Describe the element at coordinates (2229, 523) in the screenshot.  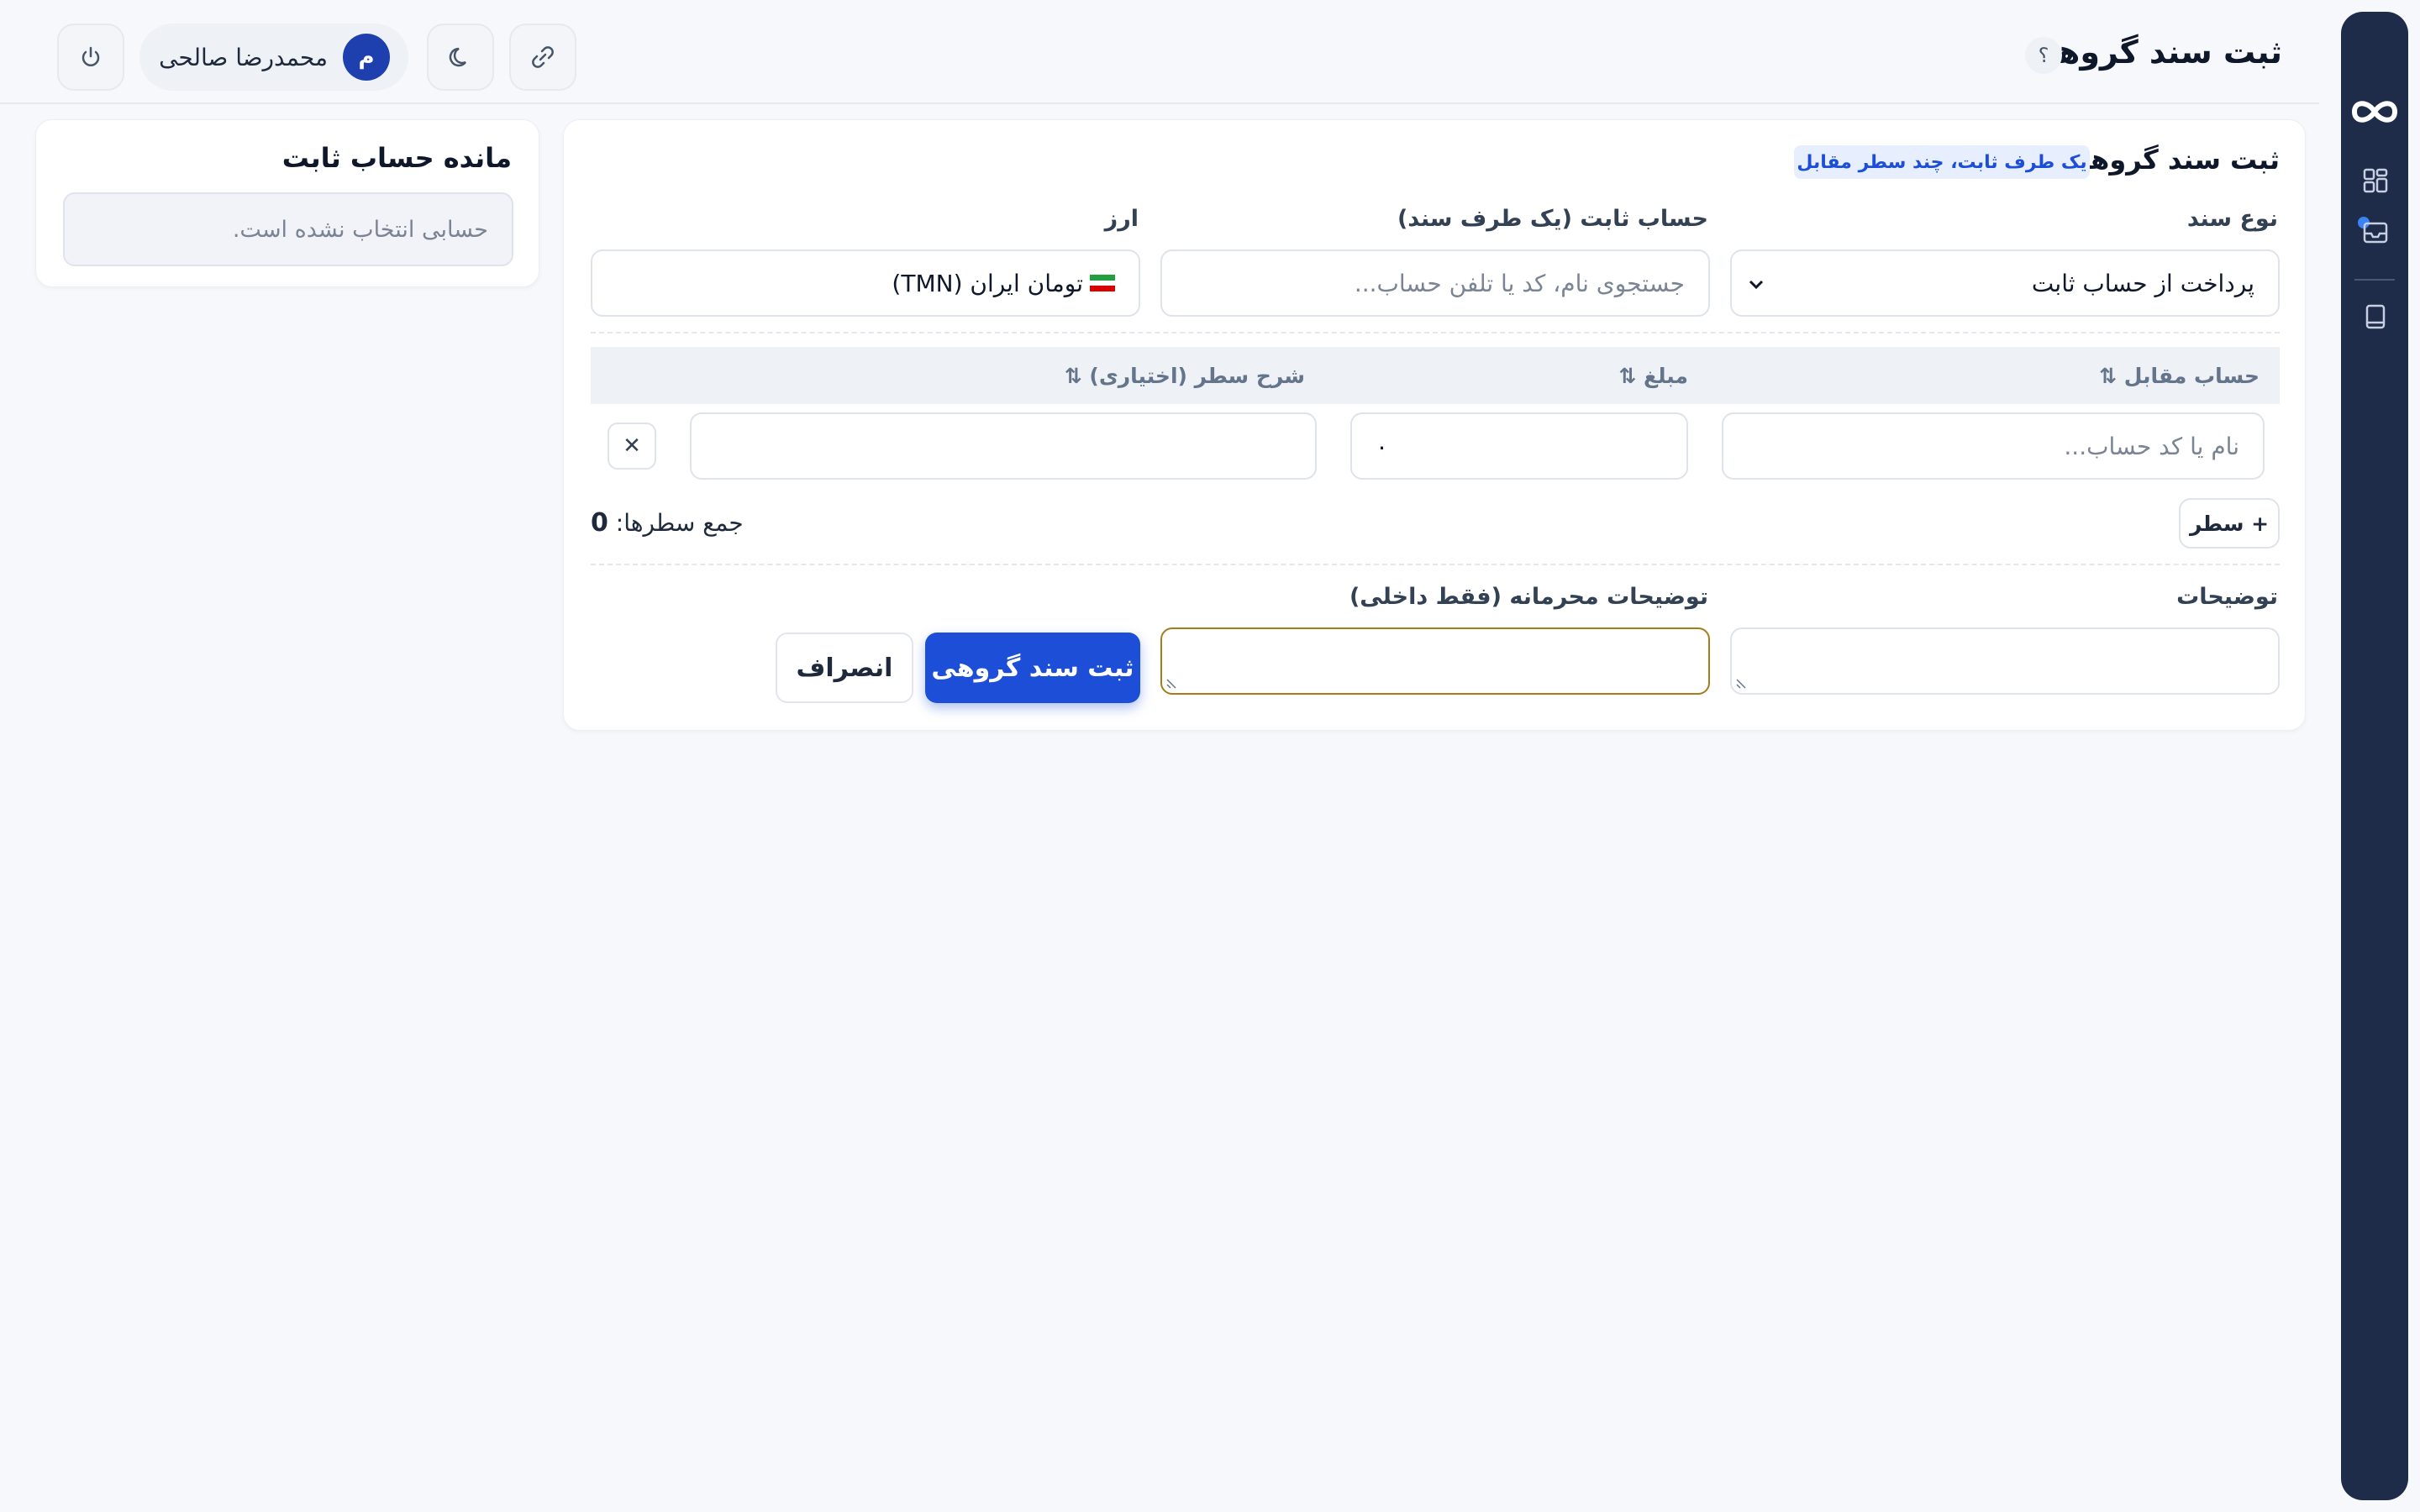
I see `add-row-button: + سطر` at that location.